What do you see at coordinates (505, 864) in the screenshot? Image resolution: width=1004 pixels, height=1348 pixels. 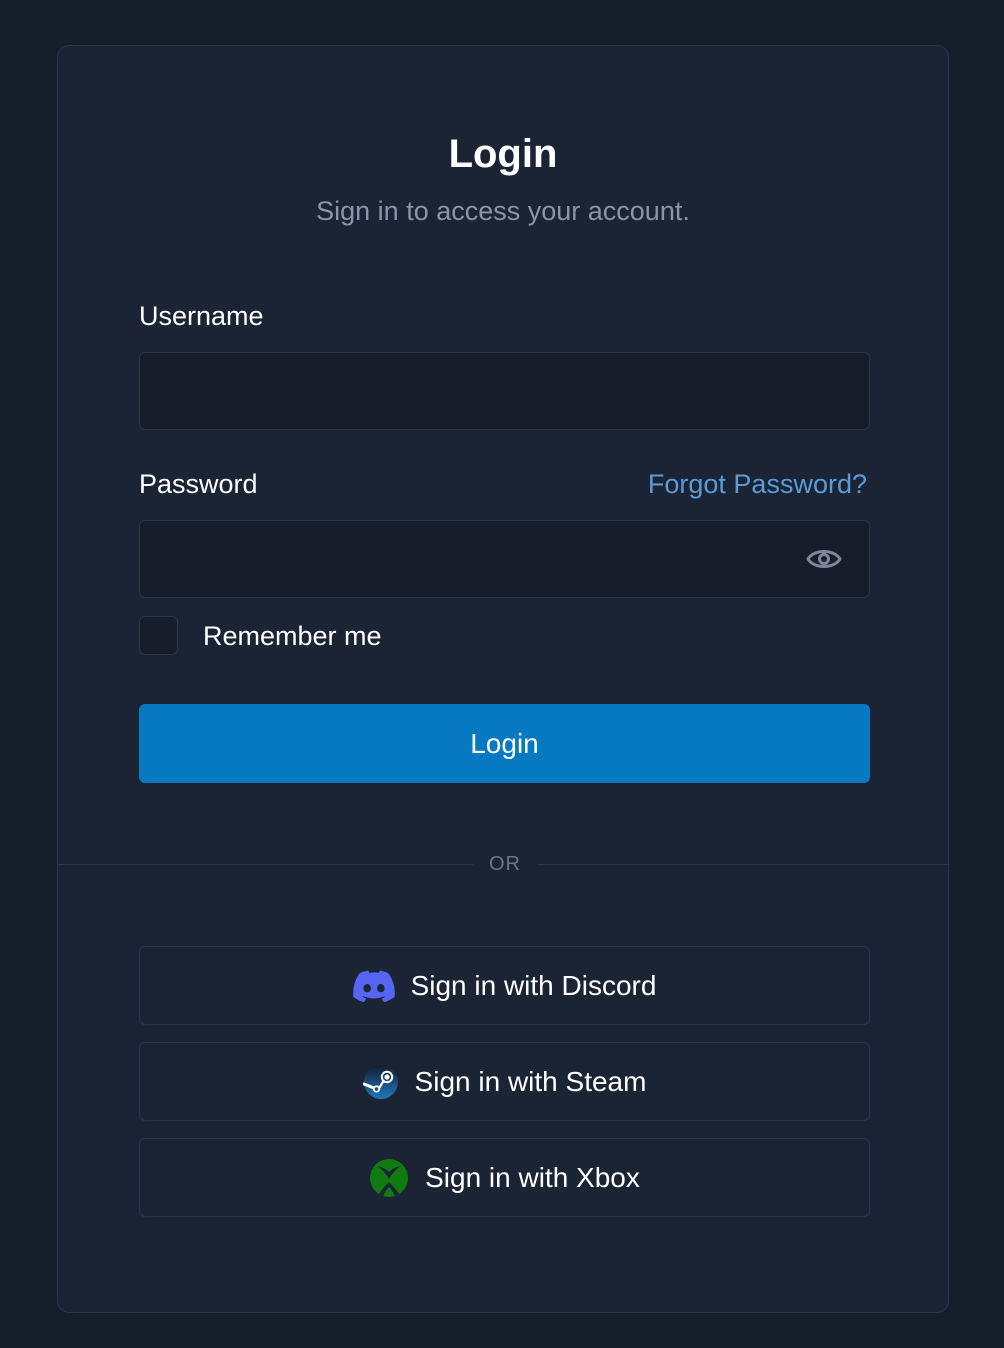 I see `divider-or: OR` at bounding box center [505, 864].